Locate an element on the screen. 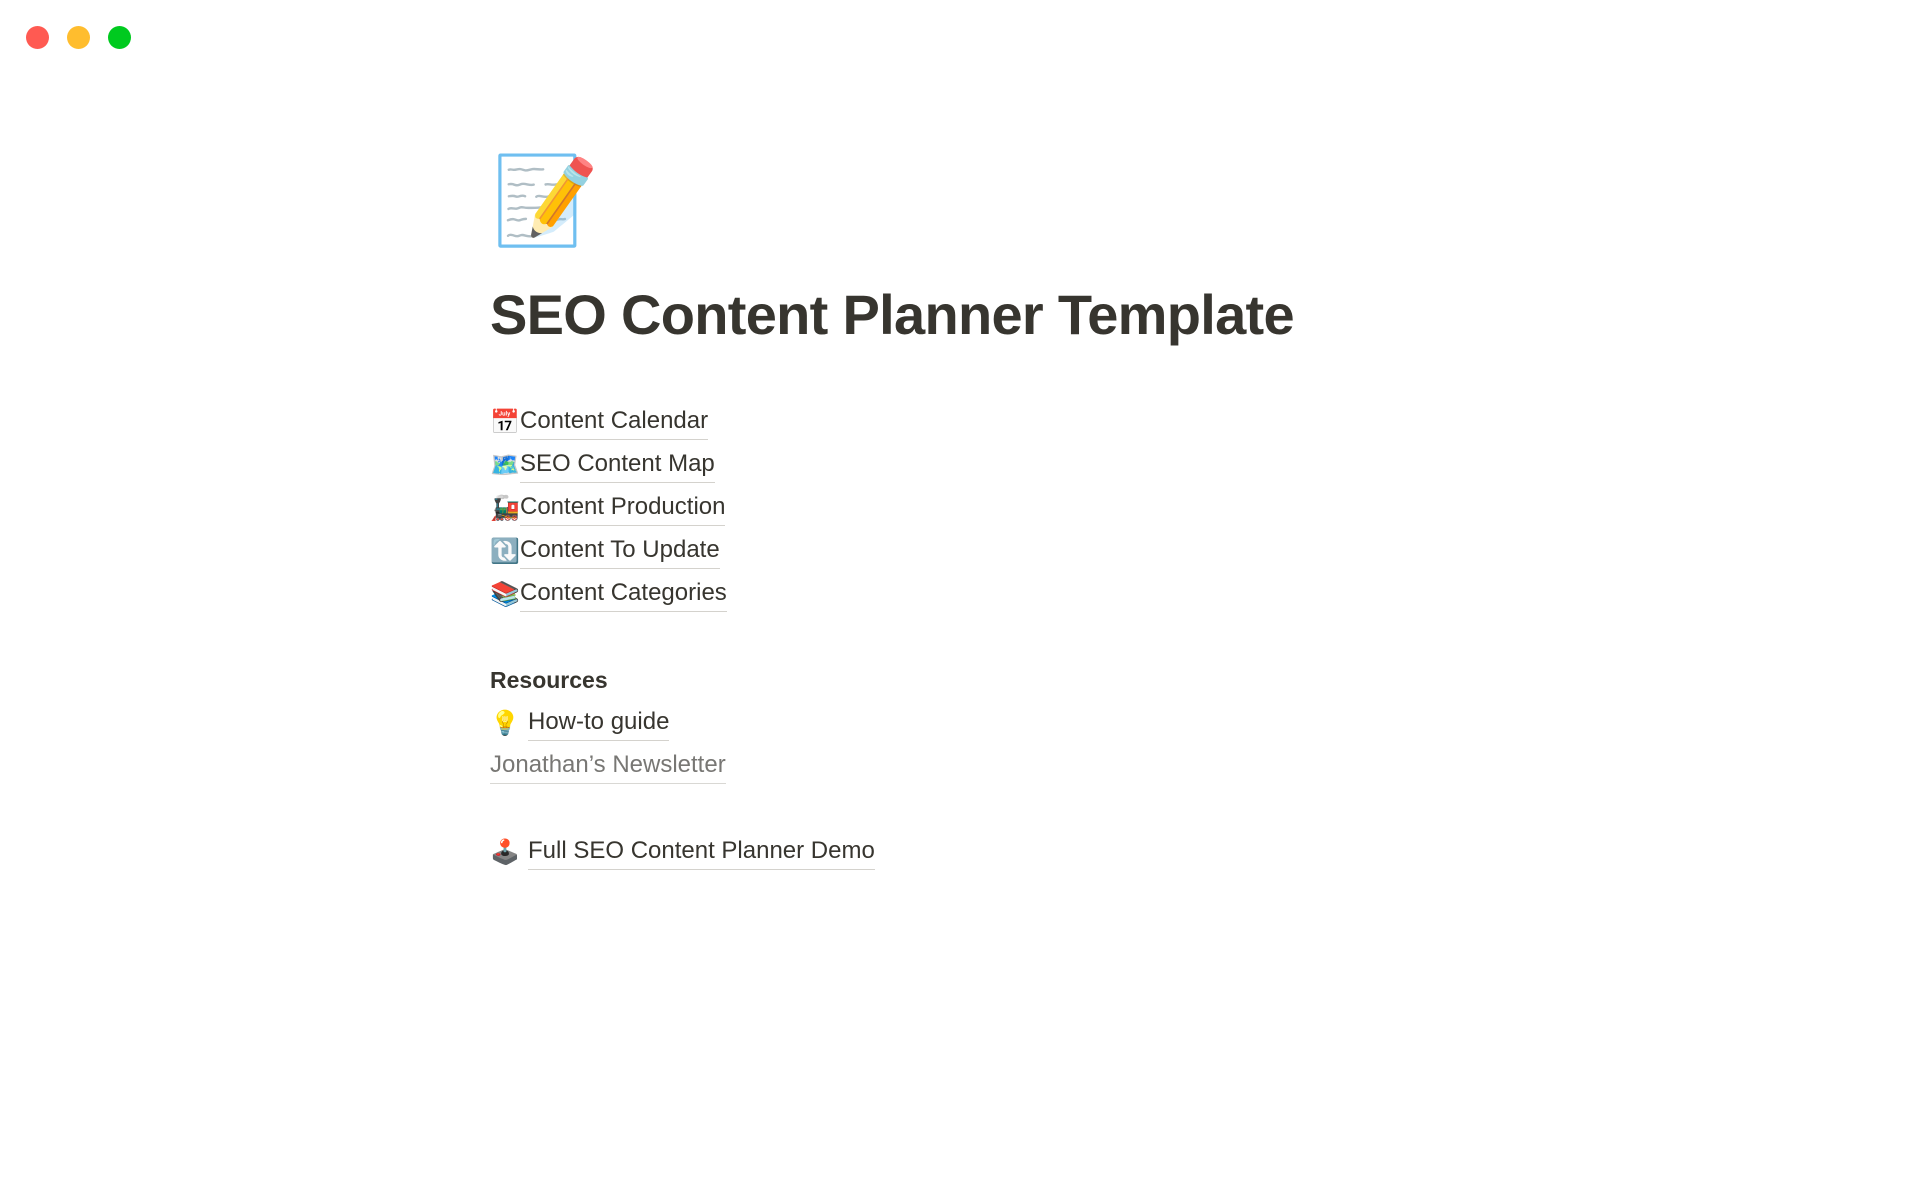 The width and height of the screenshot is (1920, 1200). minimize-window-button is located at coordinates (78, 37).